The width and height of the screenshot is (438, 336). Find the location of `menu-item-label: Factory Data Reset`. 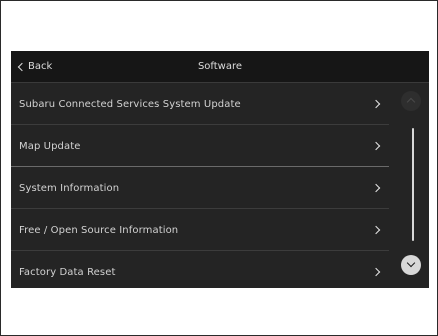

menu-item-label: Factory Data Reset is located at coordinates (67, 272).